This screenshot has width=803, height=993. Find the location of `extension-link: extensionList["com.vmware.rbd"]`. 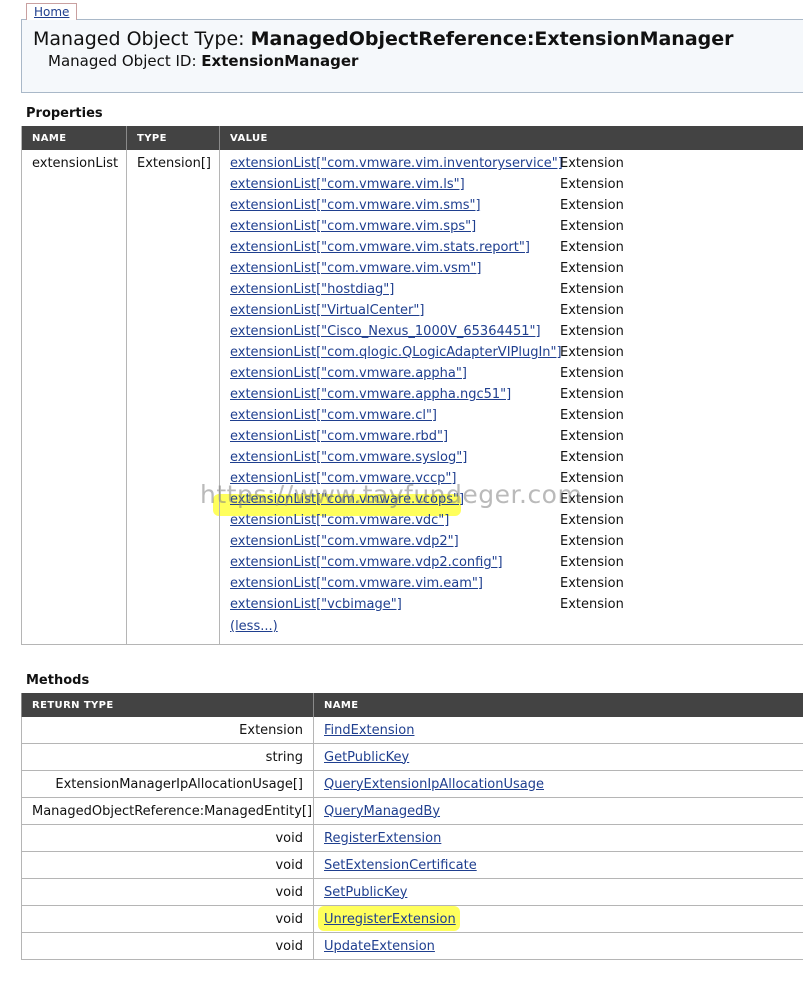

extension-link: extensionList["com.vmware.rbd"] is located at coordinates (339, 436).